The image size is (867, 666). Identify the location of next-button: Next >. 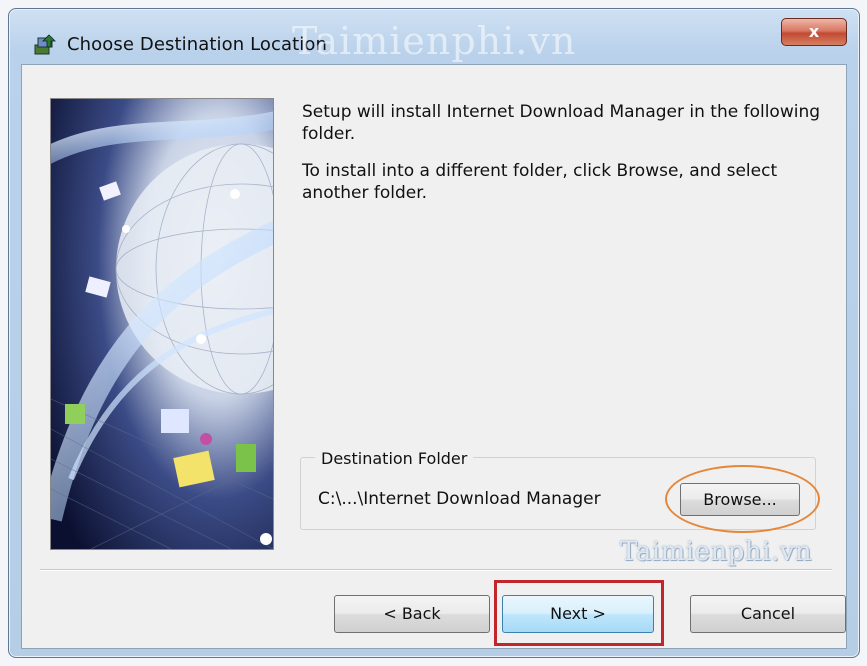
(578, 614).